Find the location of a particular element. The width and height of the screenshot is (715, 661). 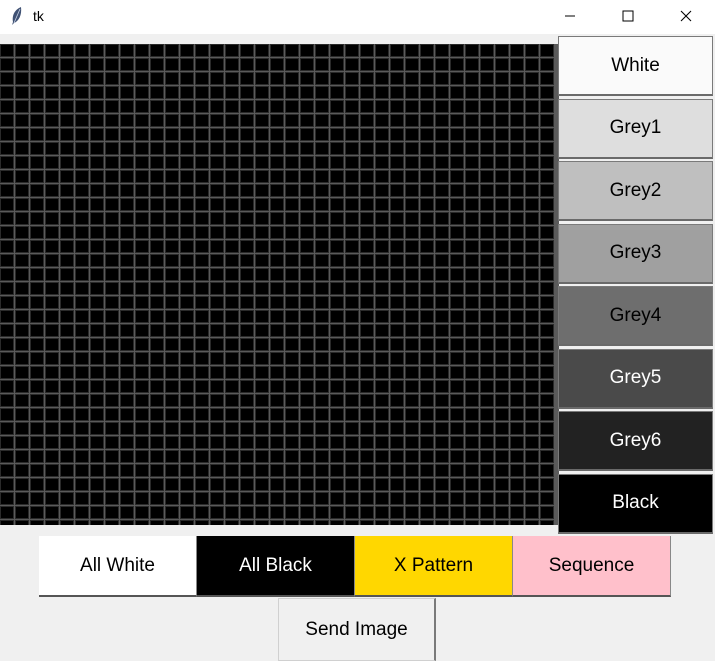

color-button-grey4: Grey4 is located at coordinates (635, 316).